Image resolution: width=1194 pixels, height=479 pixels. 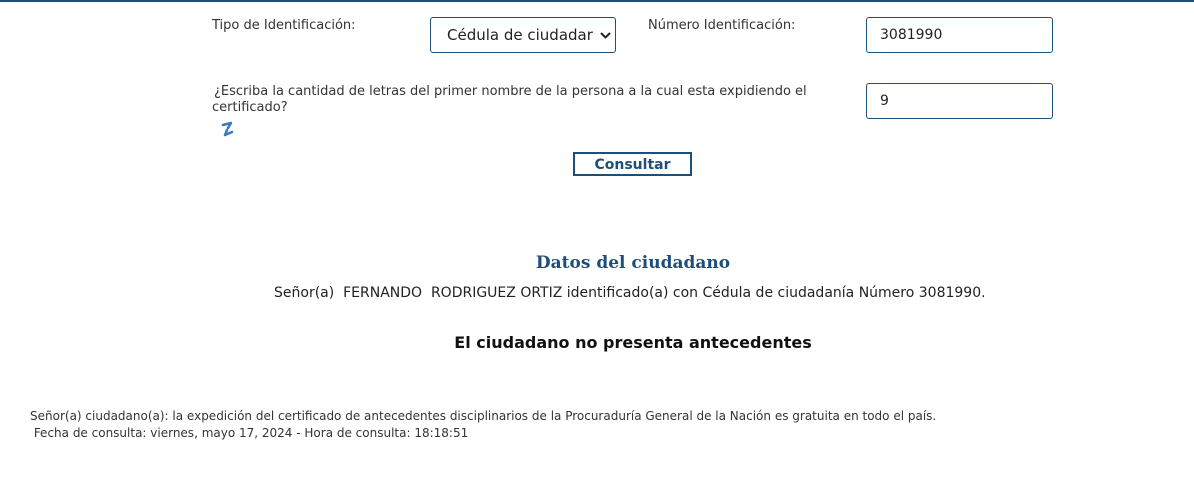 I want to click on answer-input: 9, so click(x=959, y=101).